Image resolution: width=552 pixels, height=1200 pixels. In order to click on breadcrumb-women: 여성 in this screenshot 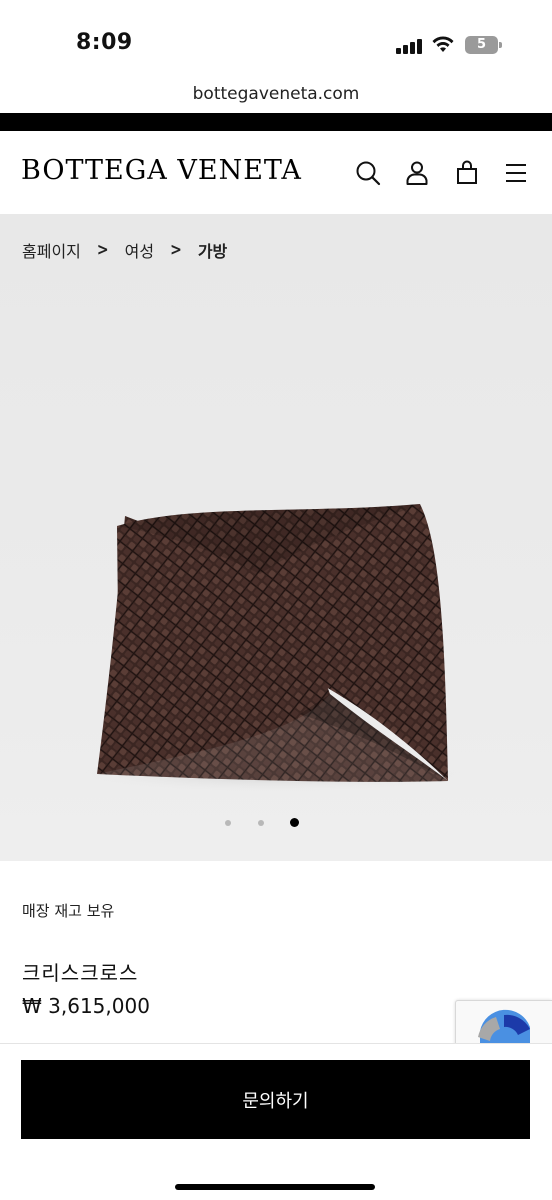, I will do `click(139, 250)`.